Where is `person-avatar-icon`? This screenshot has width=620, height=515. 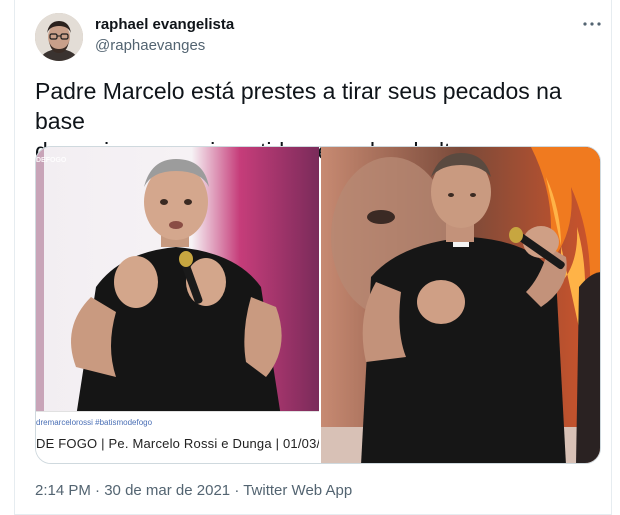 person-avatar-icon is located at coordinates (59, 37).